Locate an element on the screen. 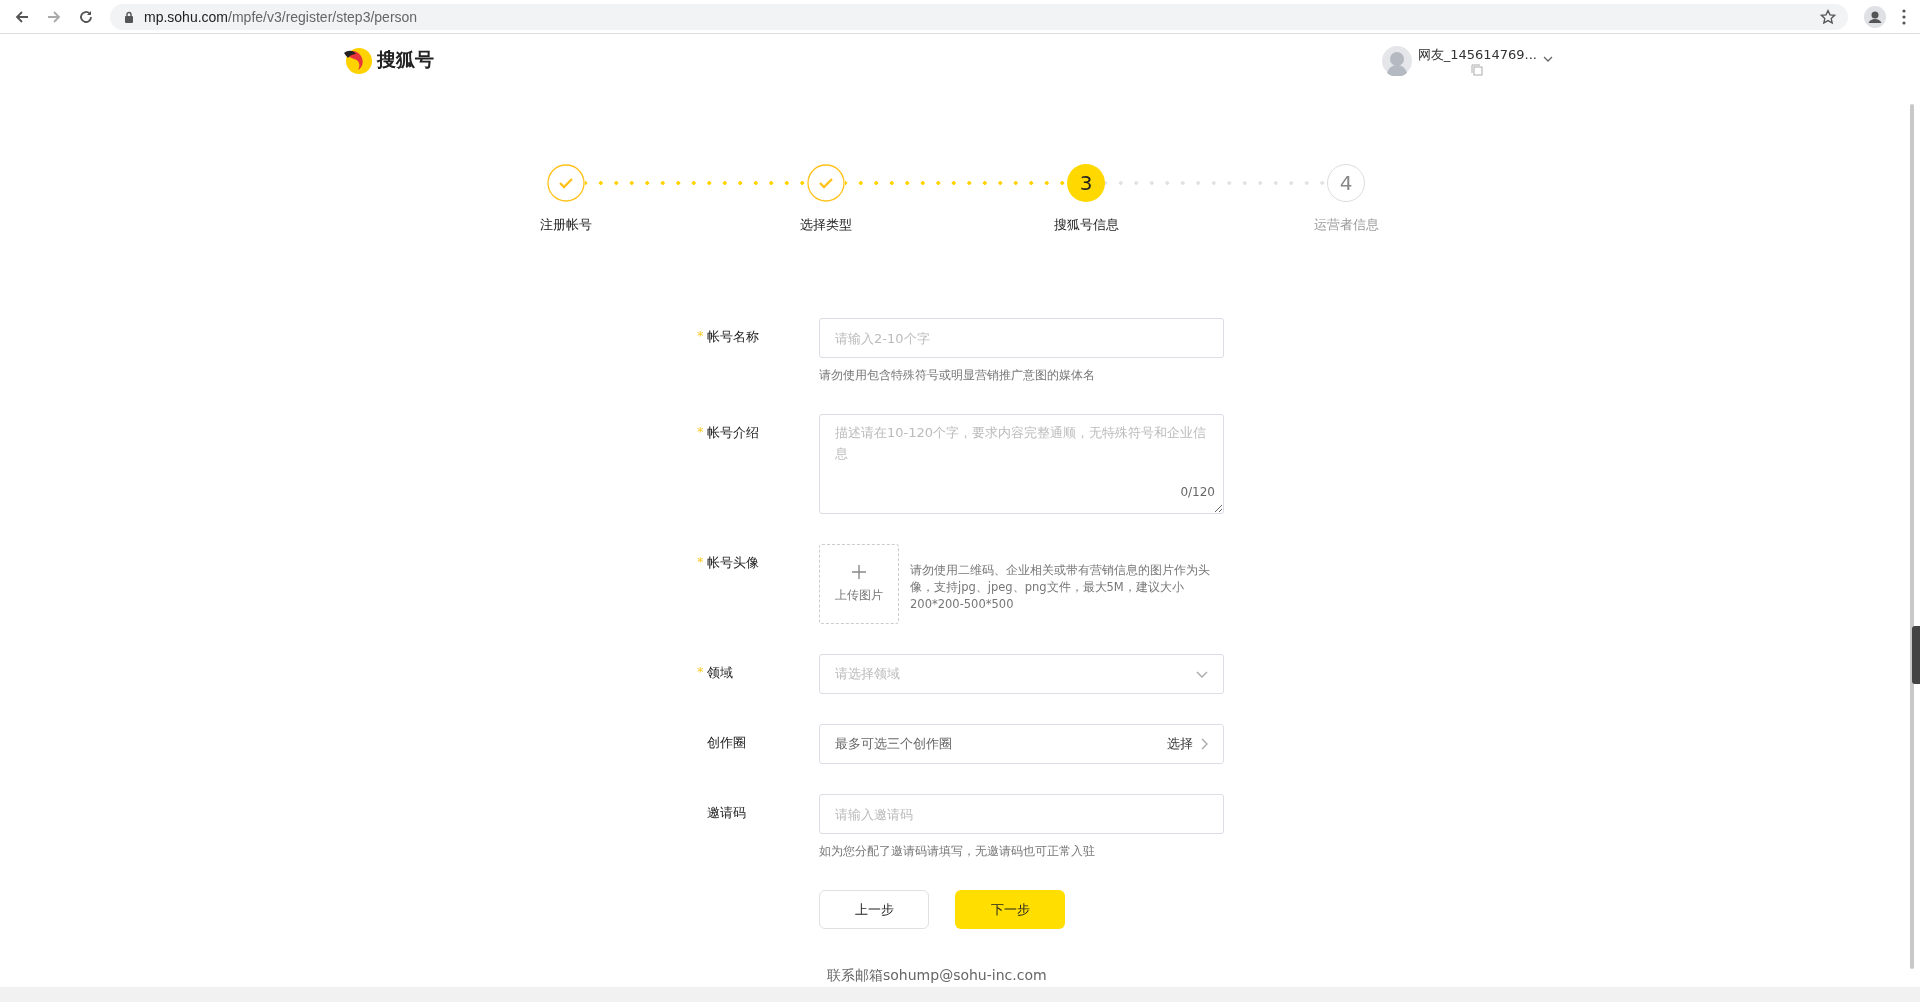  step-label: 注册帐号 is located at coordinates (566, 225).